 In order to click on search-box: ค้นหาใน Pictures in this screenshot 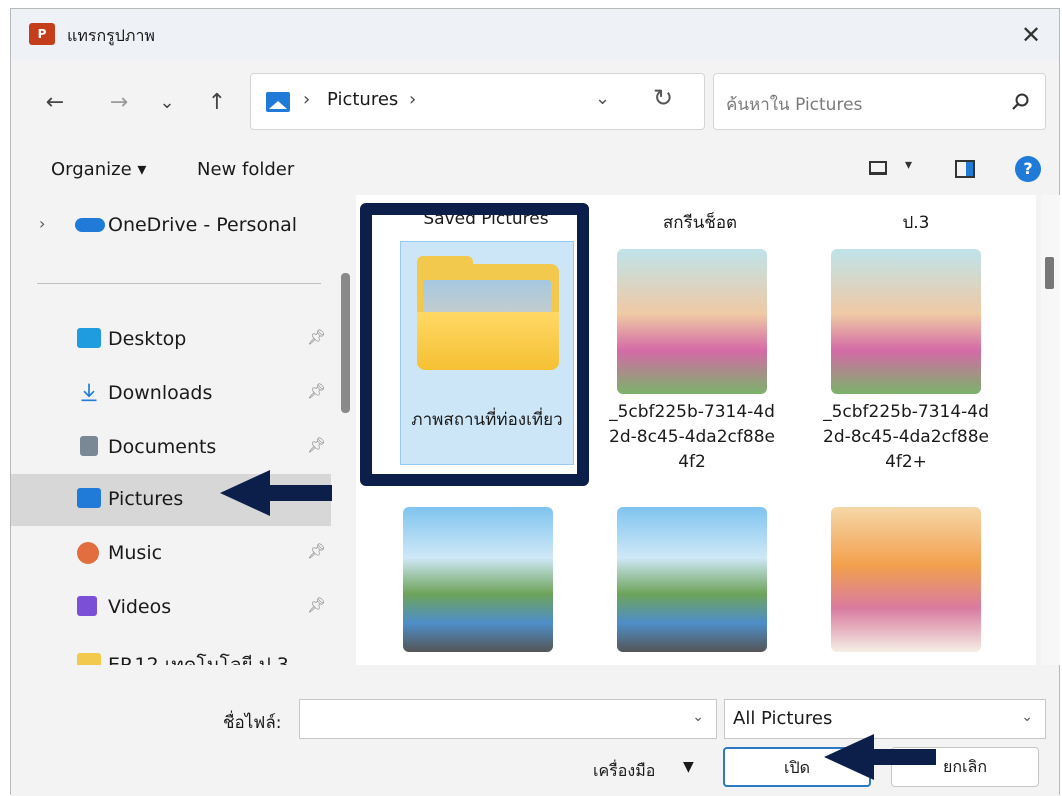, I will do `click(879, 101)`.